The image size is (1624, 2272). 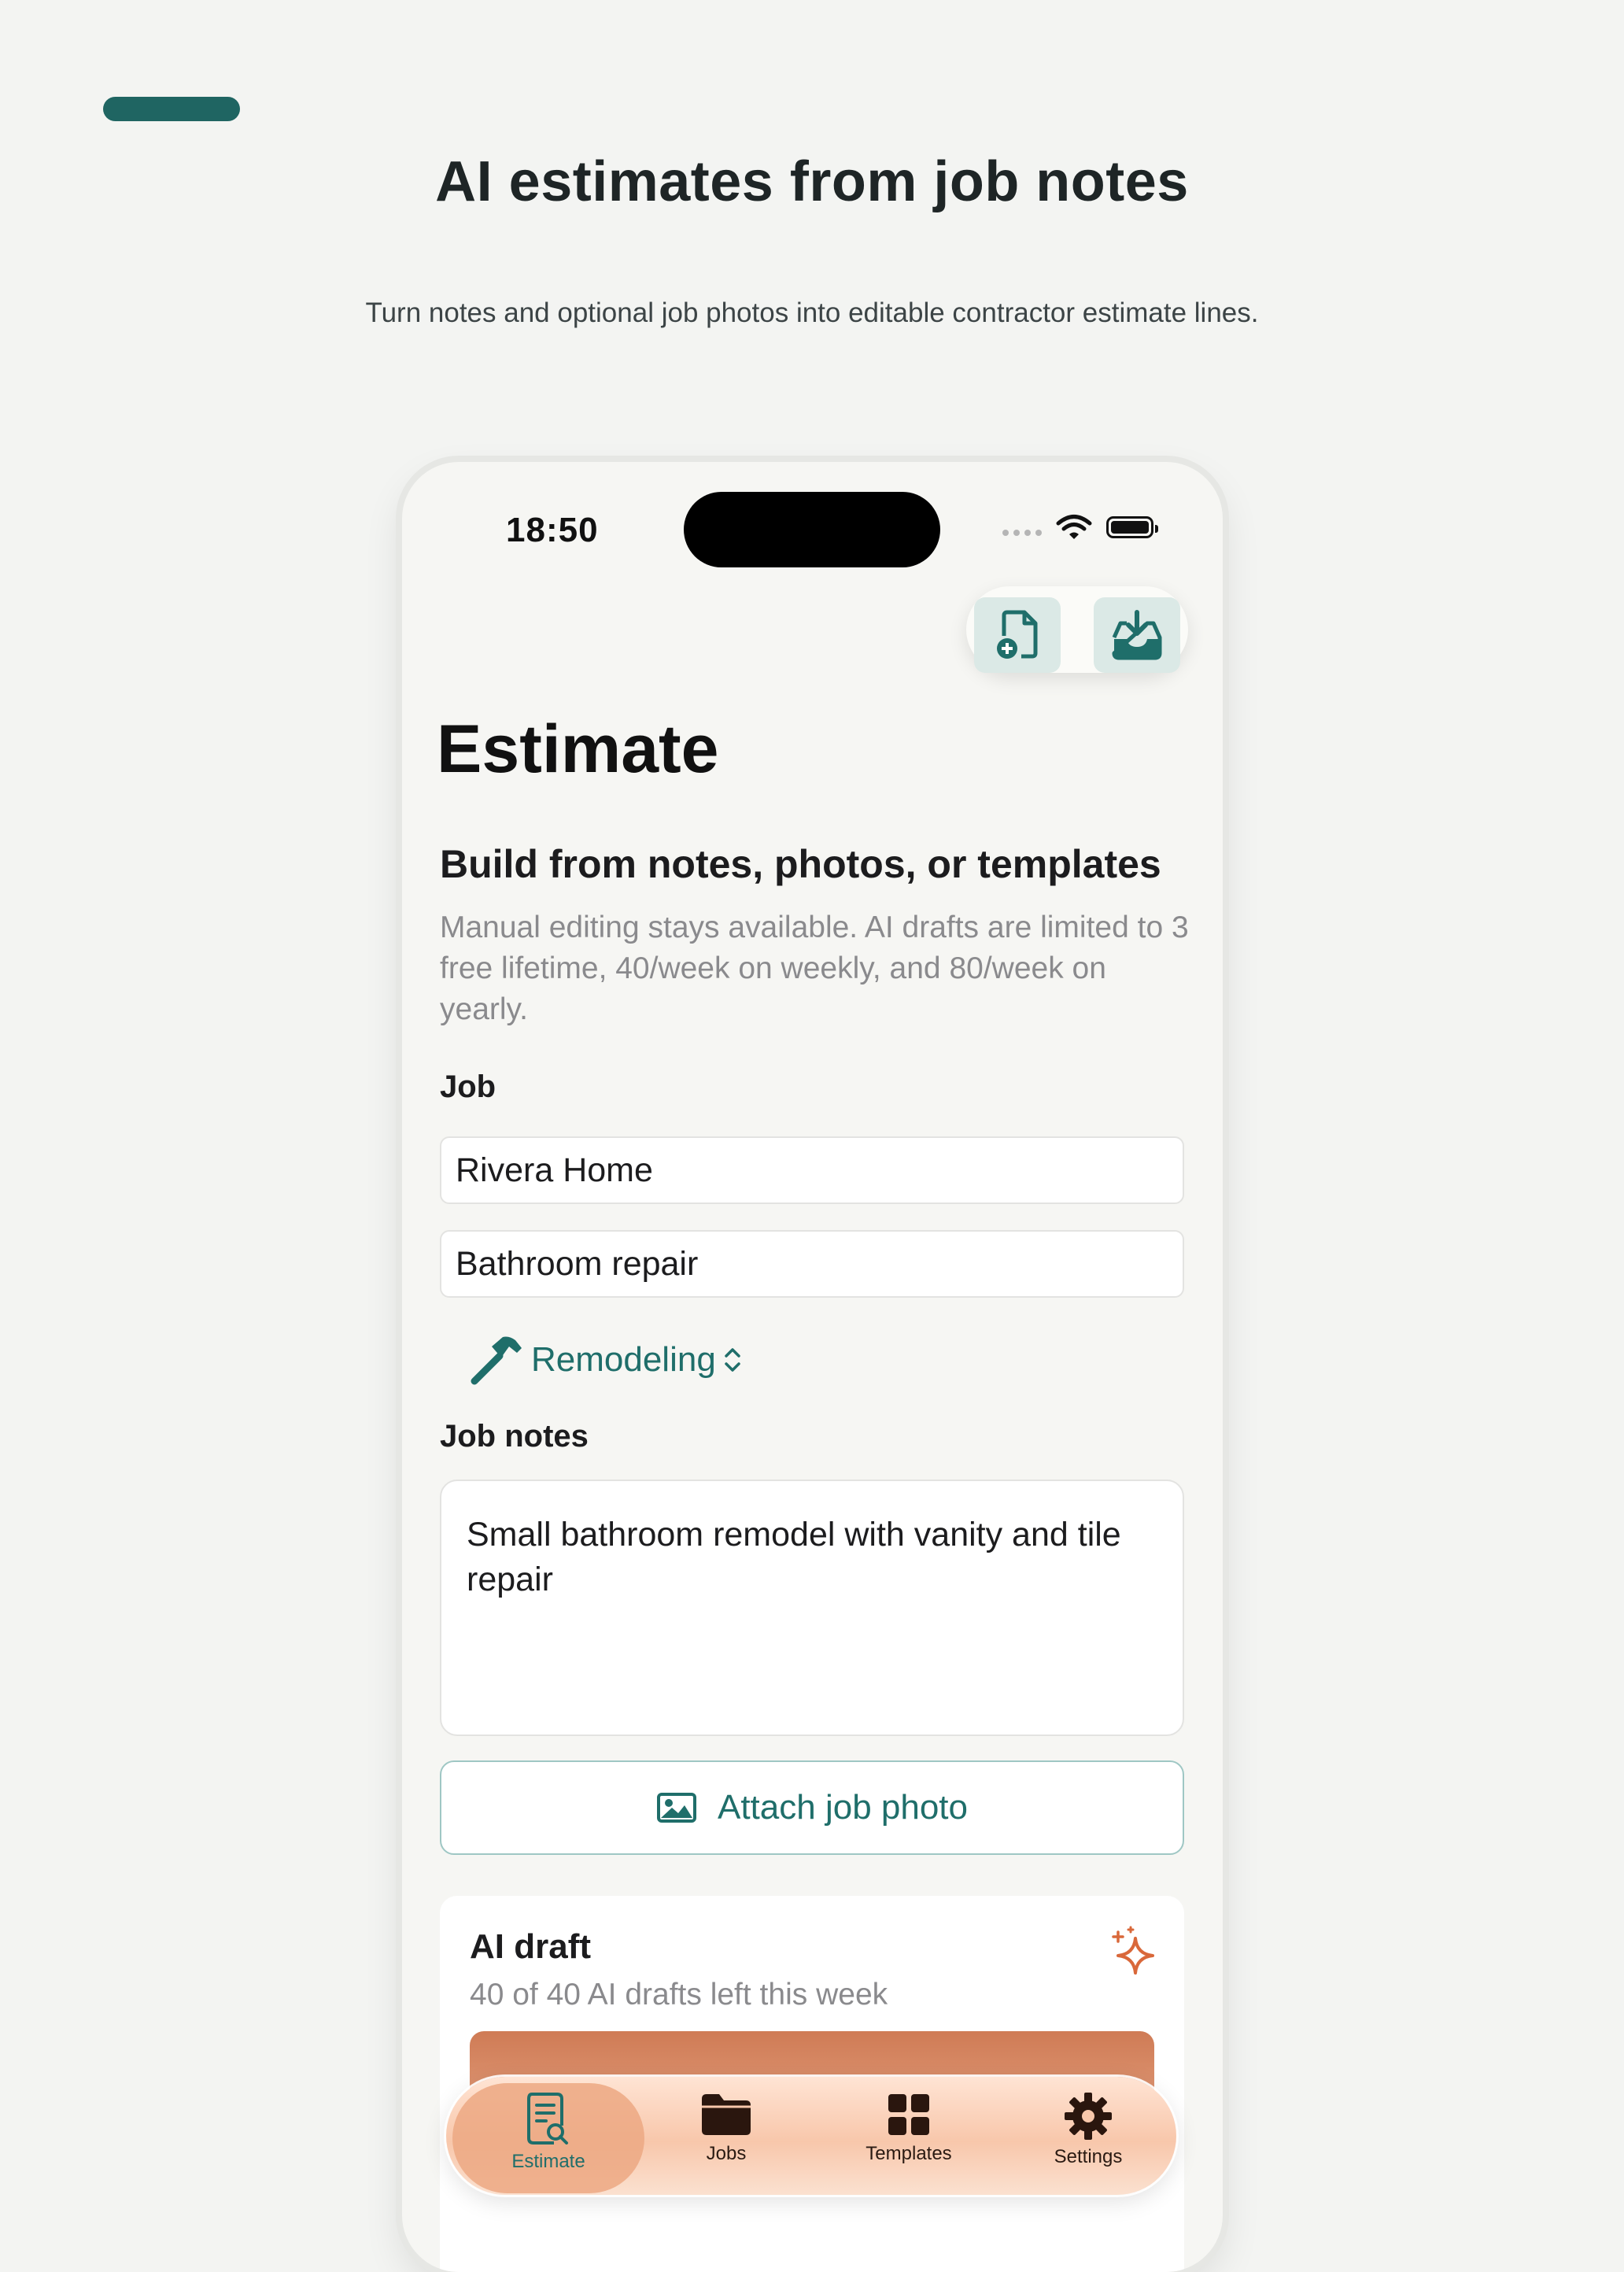 I want to click on accent-pill, so click(x=171, y=109).